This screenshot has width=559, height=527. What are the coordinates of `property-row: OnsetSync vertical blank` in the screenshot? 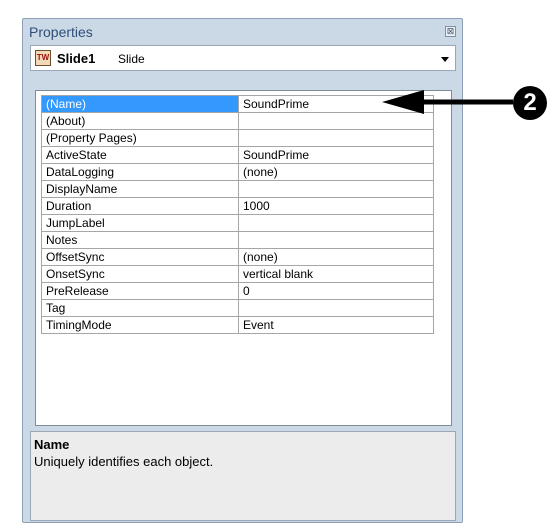 It's located at (237, 274).